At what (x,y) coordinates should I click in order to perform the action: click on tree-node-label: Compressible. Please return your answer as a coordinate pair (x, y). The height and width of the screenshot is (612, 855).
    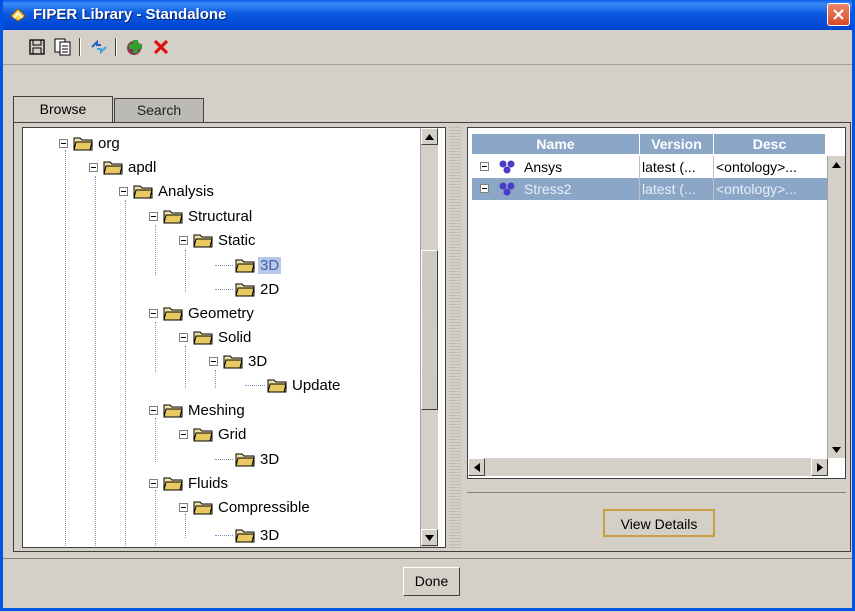
    Looking at the image, I should click on (264, 507).